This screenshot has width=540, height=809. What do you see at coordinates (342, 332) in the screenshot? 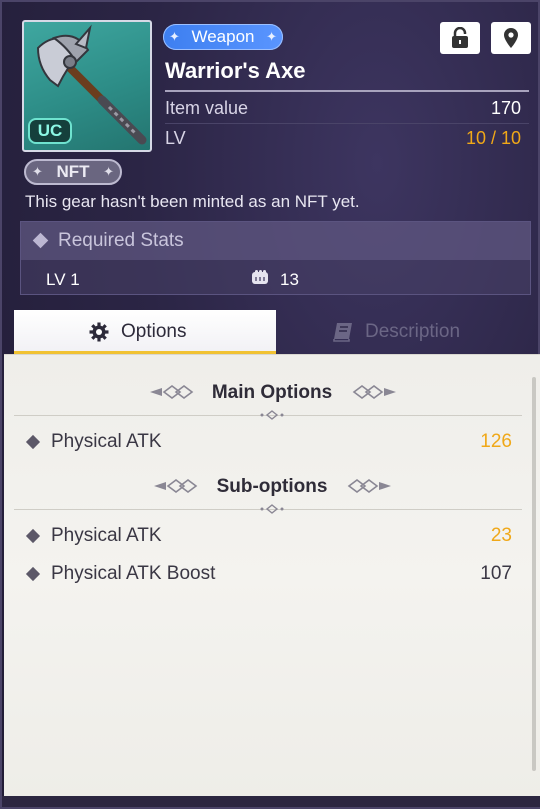
I see `book-icon` at bounding box center [342, 332].